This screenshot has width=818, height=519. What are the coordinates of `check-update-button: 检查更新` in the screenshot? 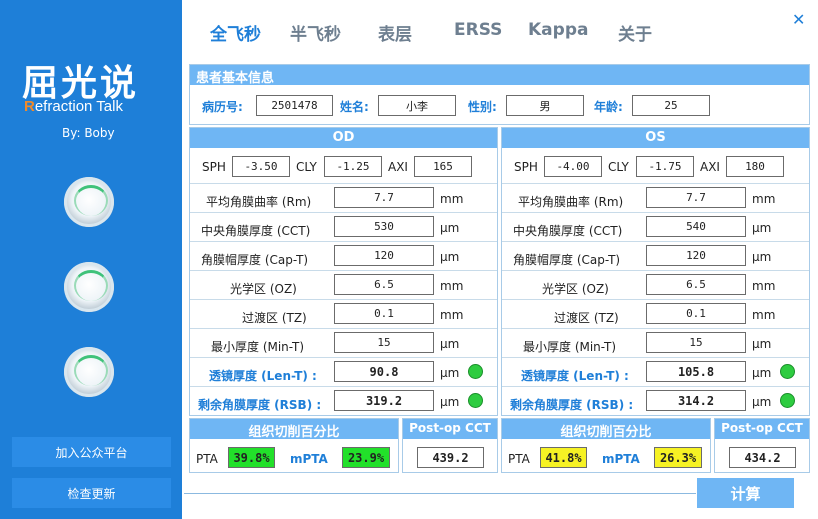 It's located at (91, 493).